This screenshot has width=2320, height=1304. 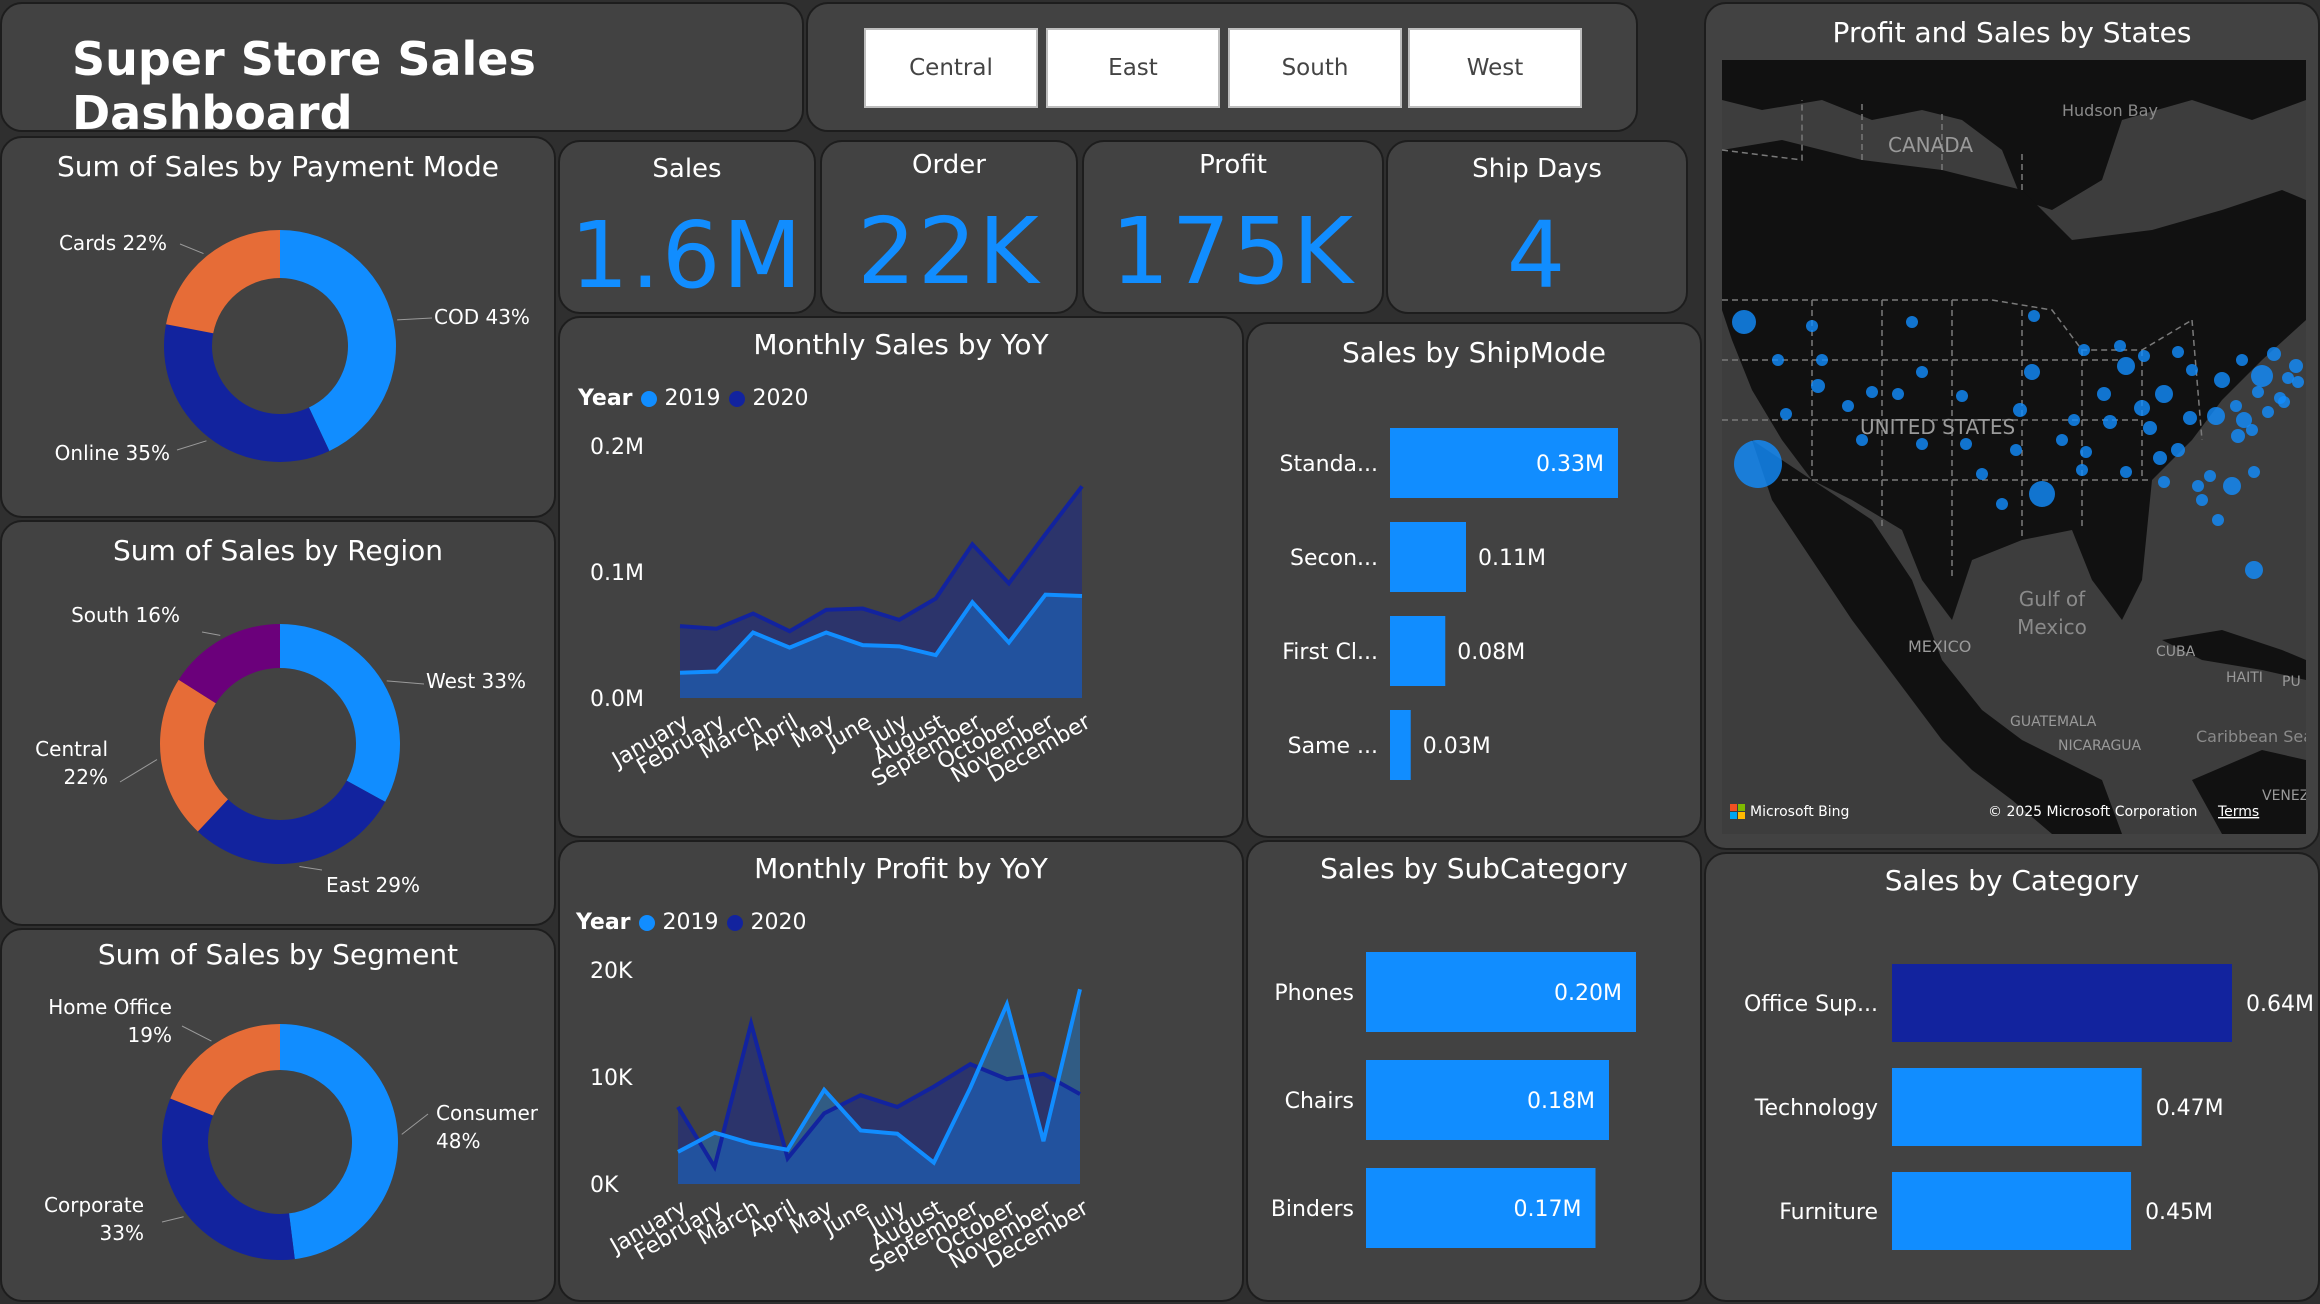 I want to click on map-label-caribbean-sea: Caribbean Sea, so click(x=2251, y=736).